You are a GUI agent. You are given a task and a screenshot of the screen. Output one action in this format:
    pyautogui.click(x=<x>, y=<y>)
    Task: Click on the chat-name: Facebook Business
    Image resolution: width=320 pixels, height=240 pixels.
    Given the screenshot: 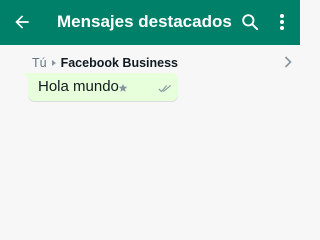 What is the action you would take?
    pyautogui.click(x=119, y=63)
    